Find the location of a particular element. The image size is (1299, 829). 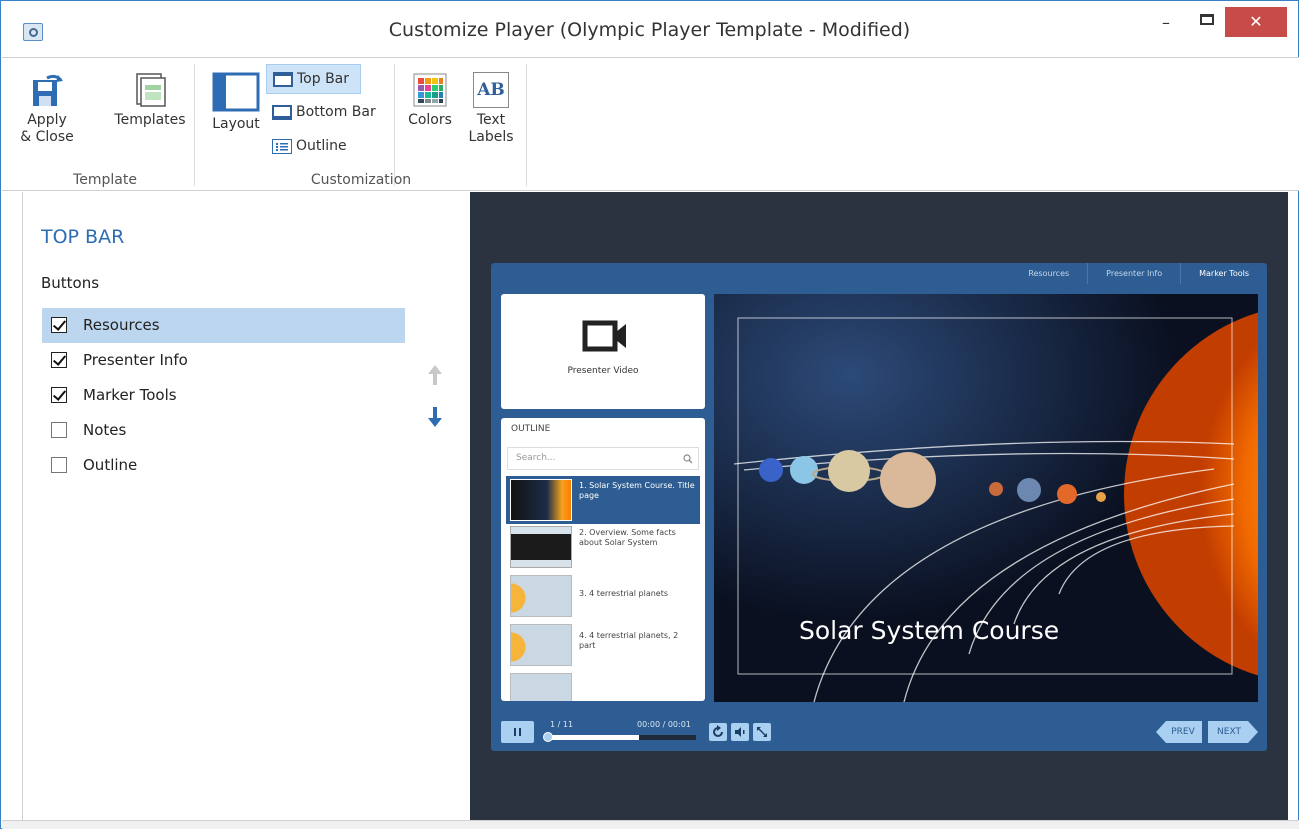

tab-presenter-info: Presenter Info is located at coordinates (1133, 273).